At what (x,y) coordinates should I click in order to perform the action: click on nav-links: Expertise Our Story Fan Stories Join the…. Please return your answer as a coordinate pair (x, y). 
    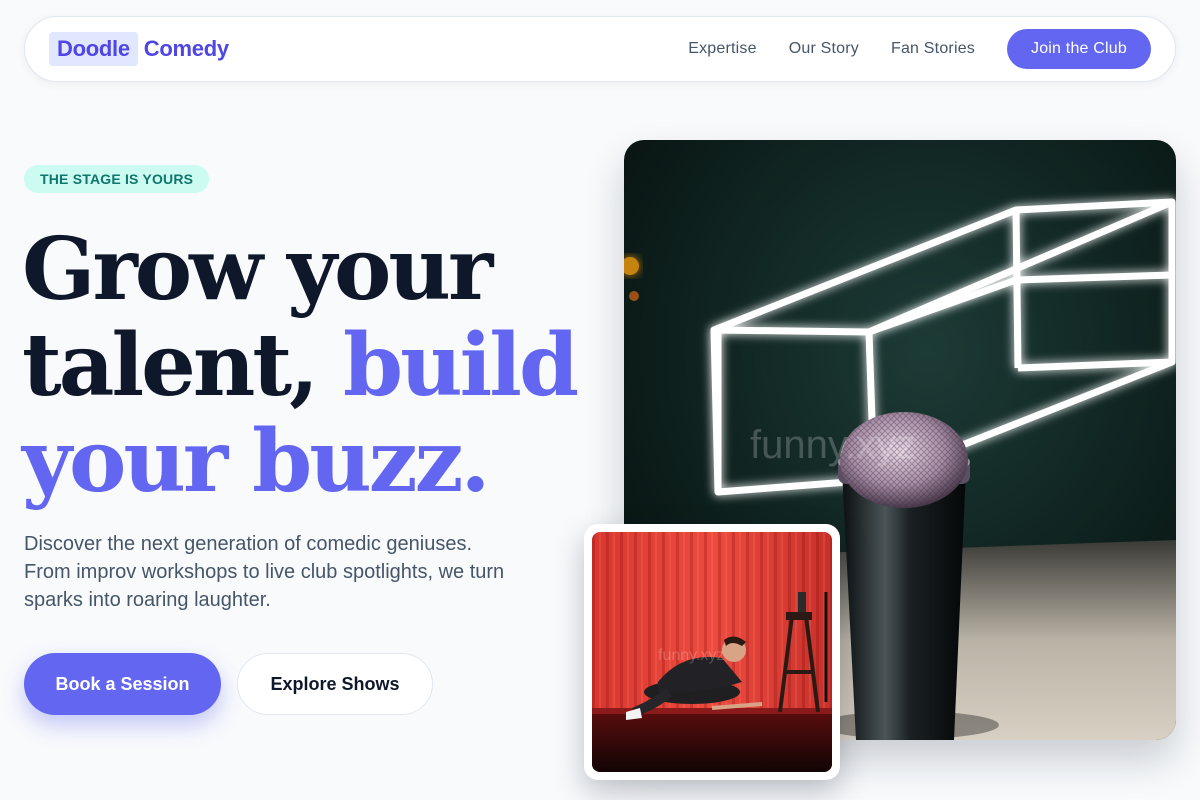
    Looking at the image, I should click on (919, 49).